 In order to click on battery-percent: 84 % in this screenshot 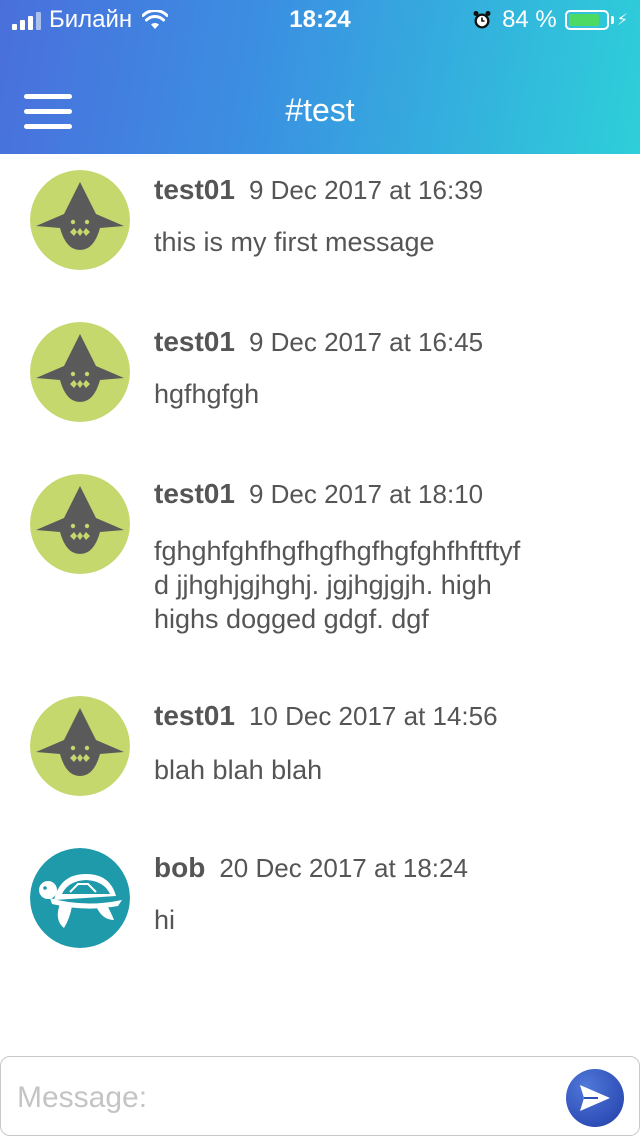, I will do `click(529, 19)`.